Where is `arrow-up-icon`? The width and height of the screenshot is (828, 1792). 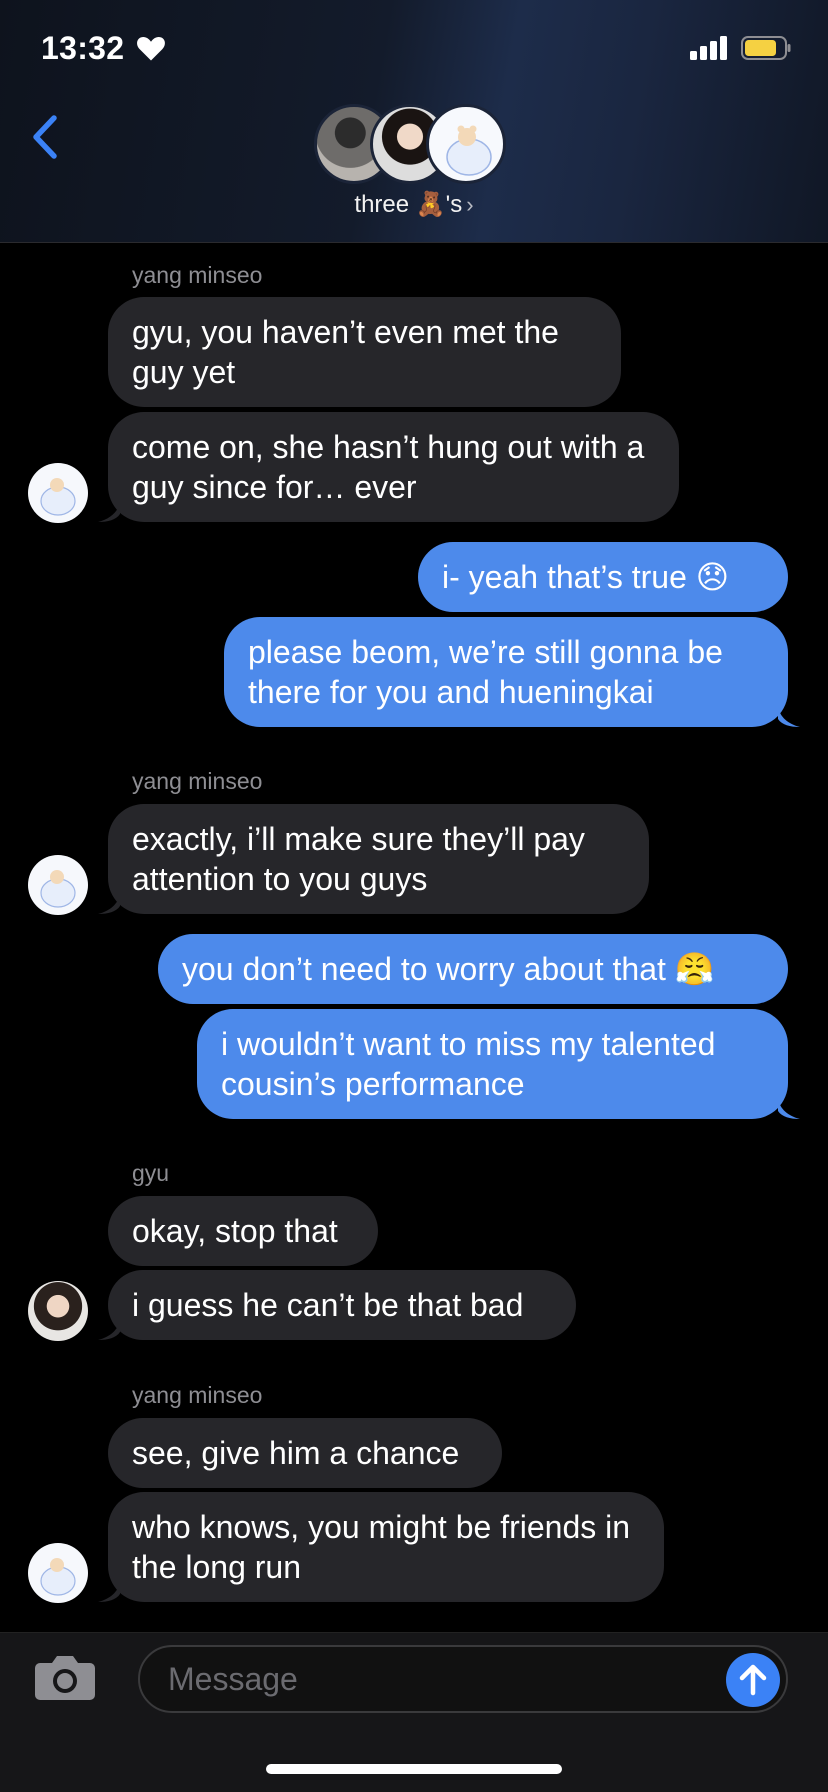
arrow-up-icon is located at coordinates (753, 1680).